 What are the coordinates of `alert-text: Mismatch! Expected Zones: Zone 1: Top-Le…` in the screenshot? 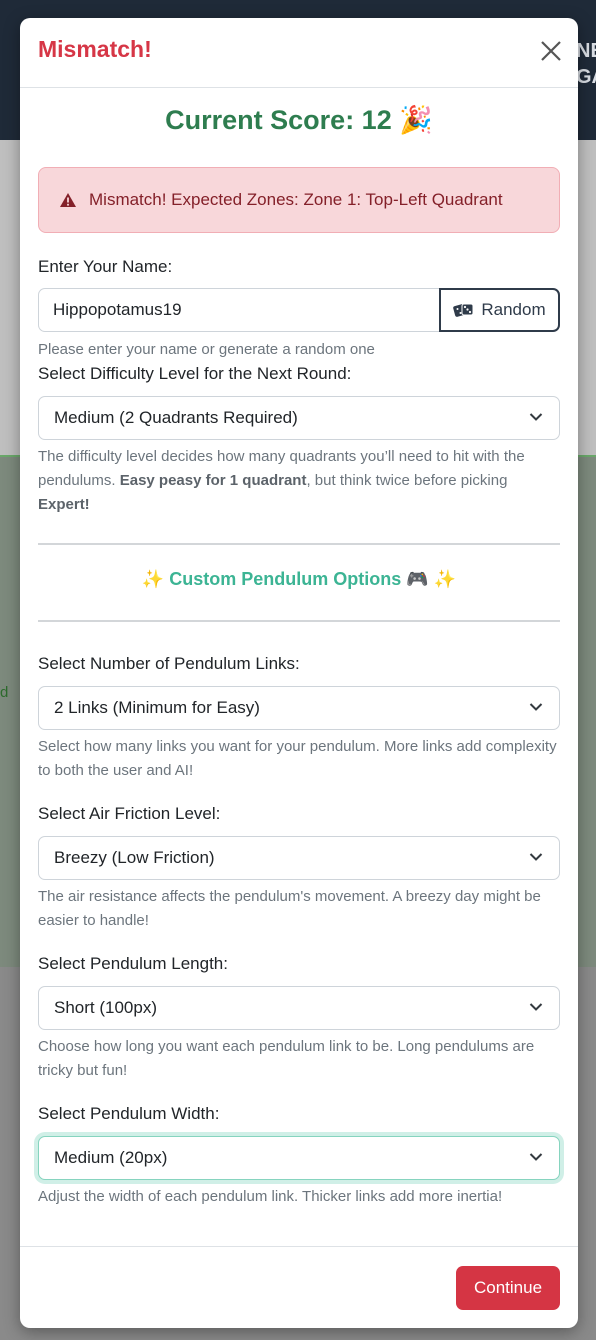 It's located at (296, 199).